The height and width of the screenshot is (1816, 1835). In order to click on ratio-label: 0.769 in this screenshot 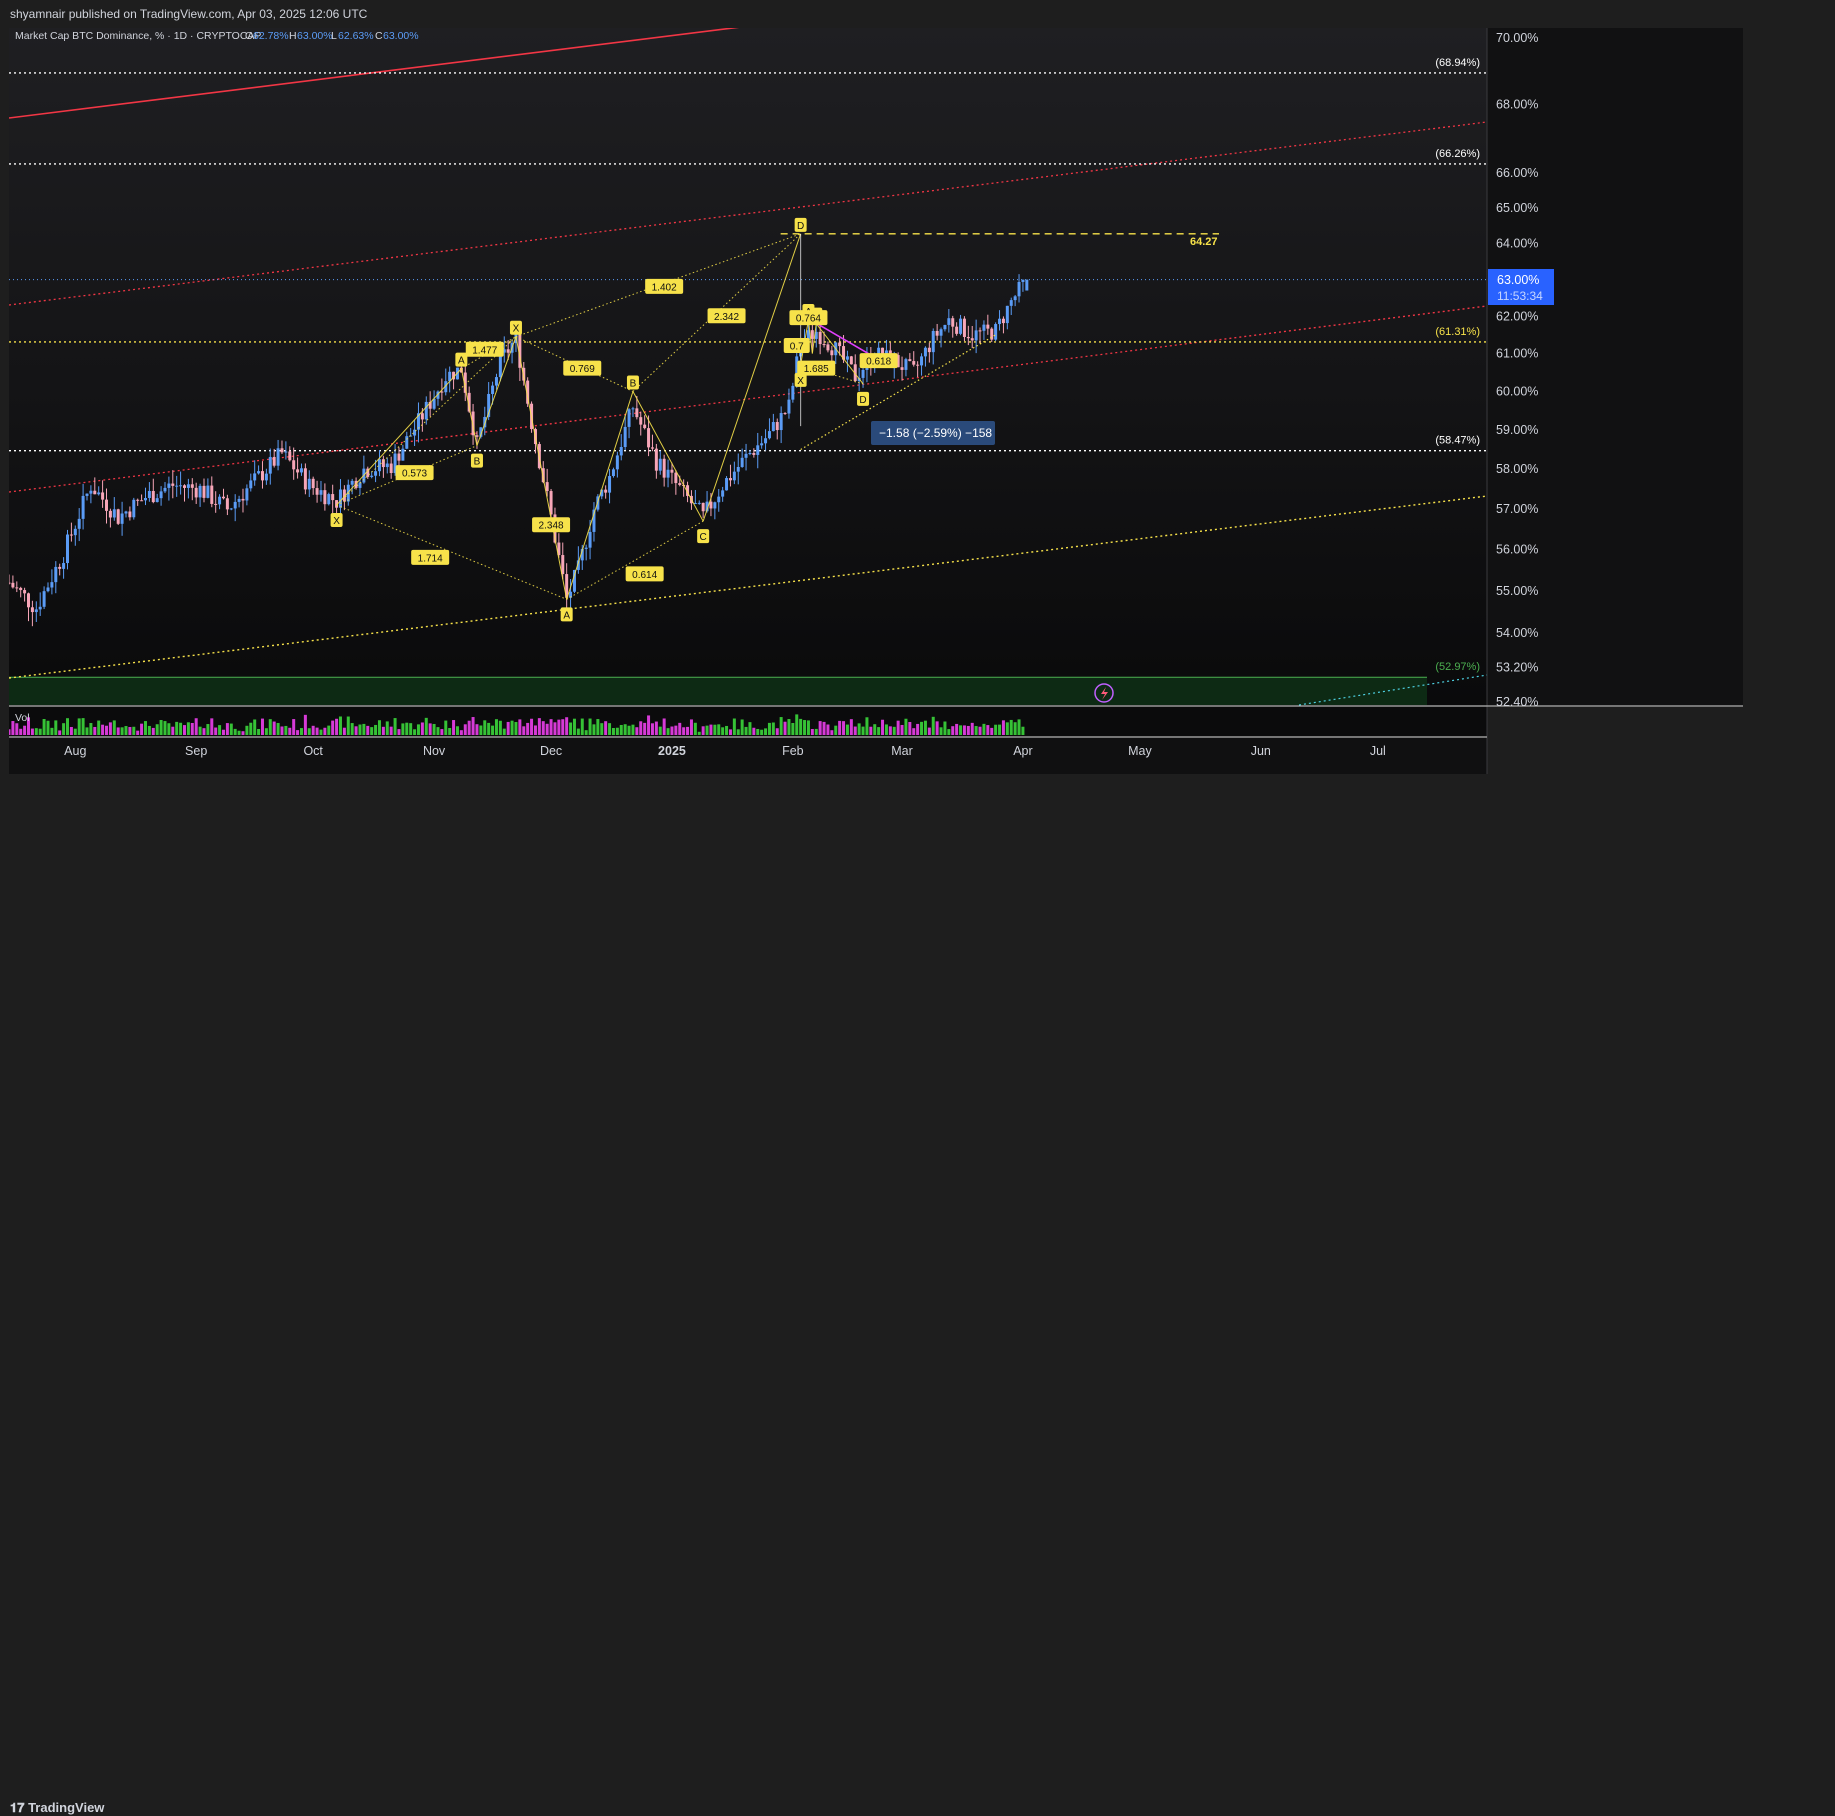, I will do `click(582, 369)`.